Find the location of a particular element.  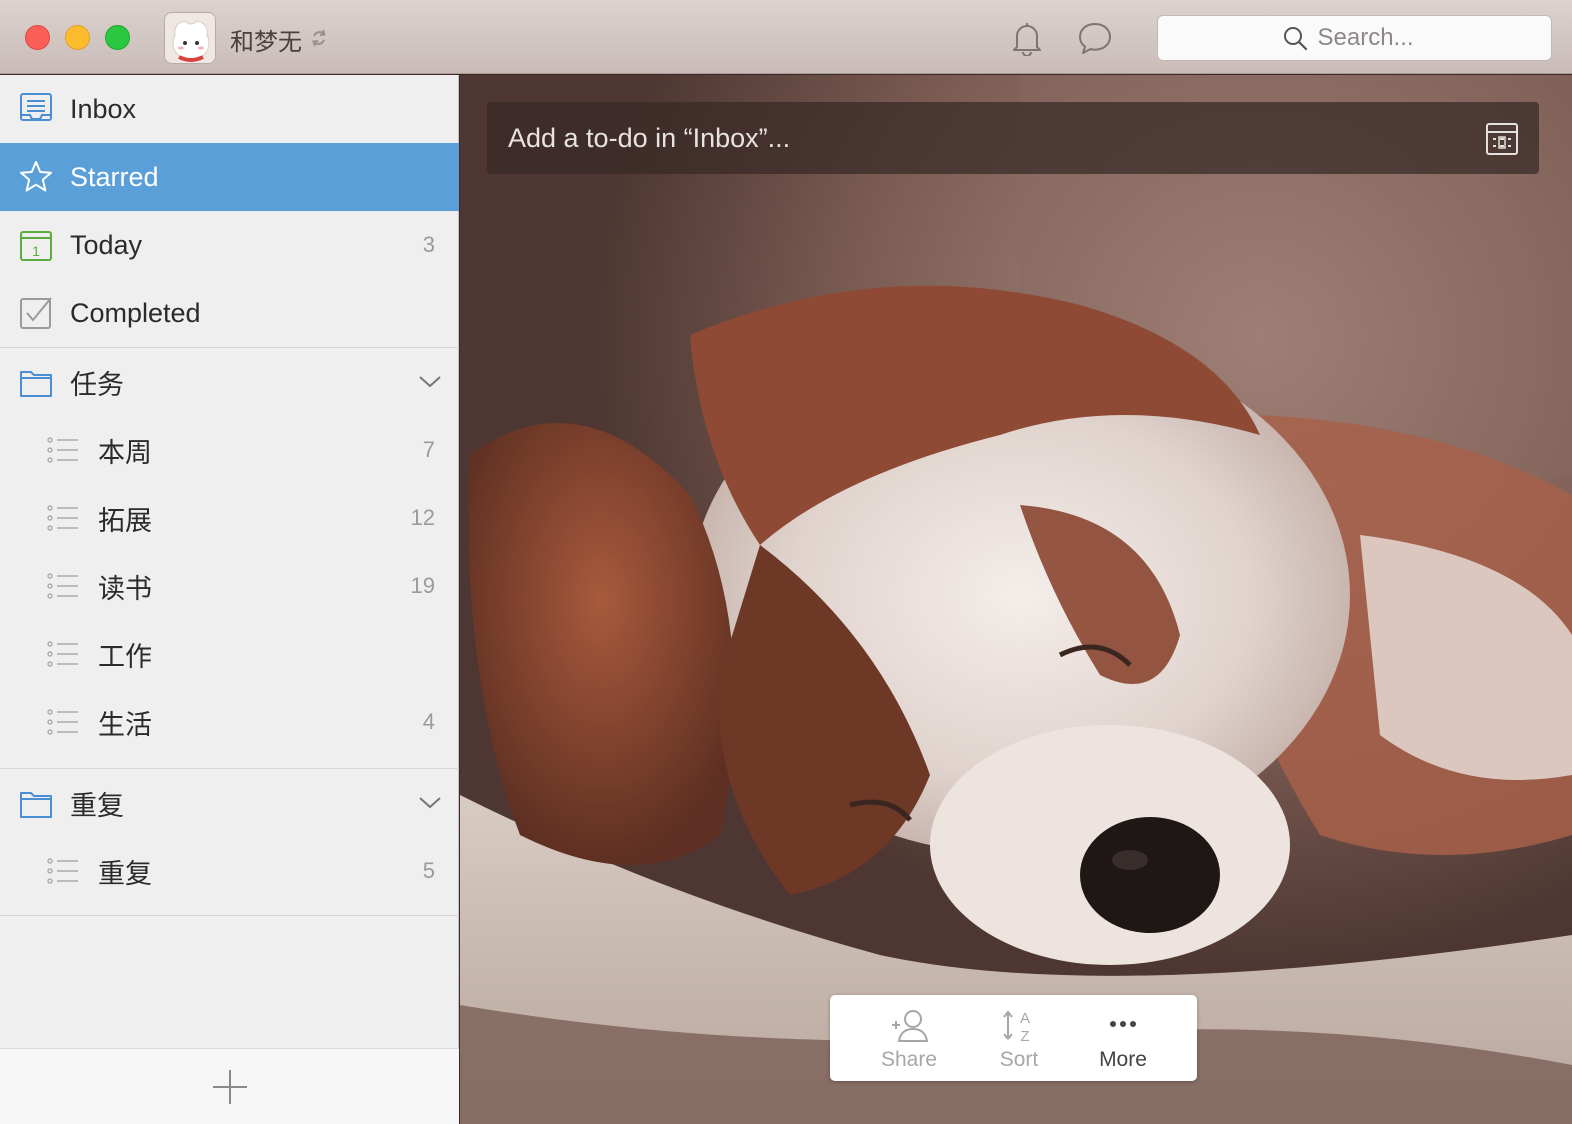

zoom-window-button is located at coordinates (117, 37).